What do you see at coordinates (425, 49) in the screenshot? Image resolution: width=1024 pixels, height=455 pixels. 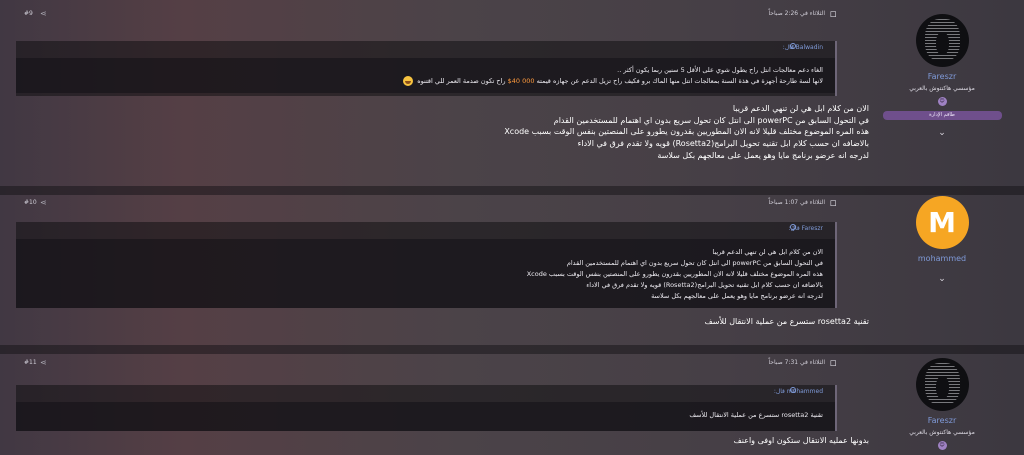 I see `quote-header: ↑ Balwadin قال:` at bounding box center [425, 49].